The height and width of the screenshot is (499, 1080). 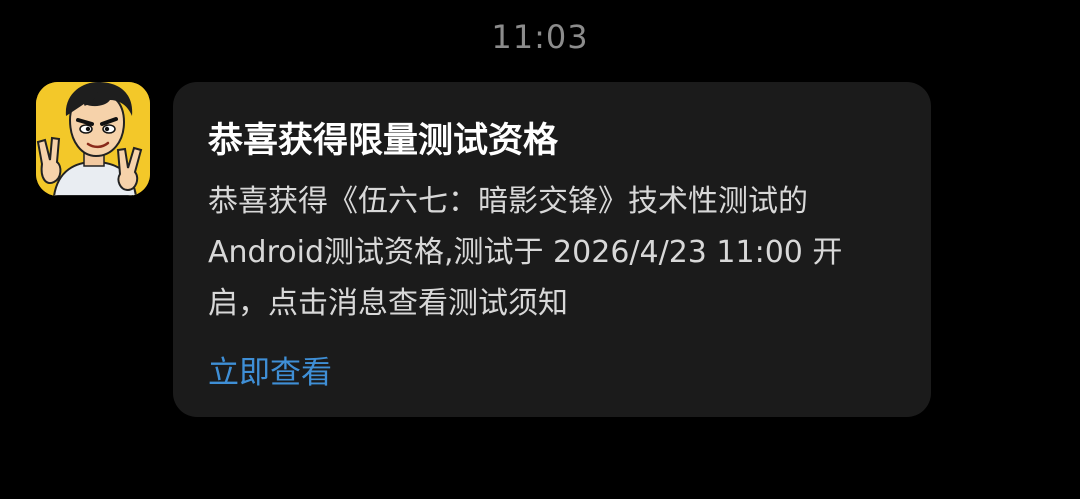 What do you see at coordinates (383, 141) in the screenshot?
I see `notification-title: 恭喜获得限量测试资格` at bounding box center [383, 141].